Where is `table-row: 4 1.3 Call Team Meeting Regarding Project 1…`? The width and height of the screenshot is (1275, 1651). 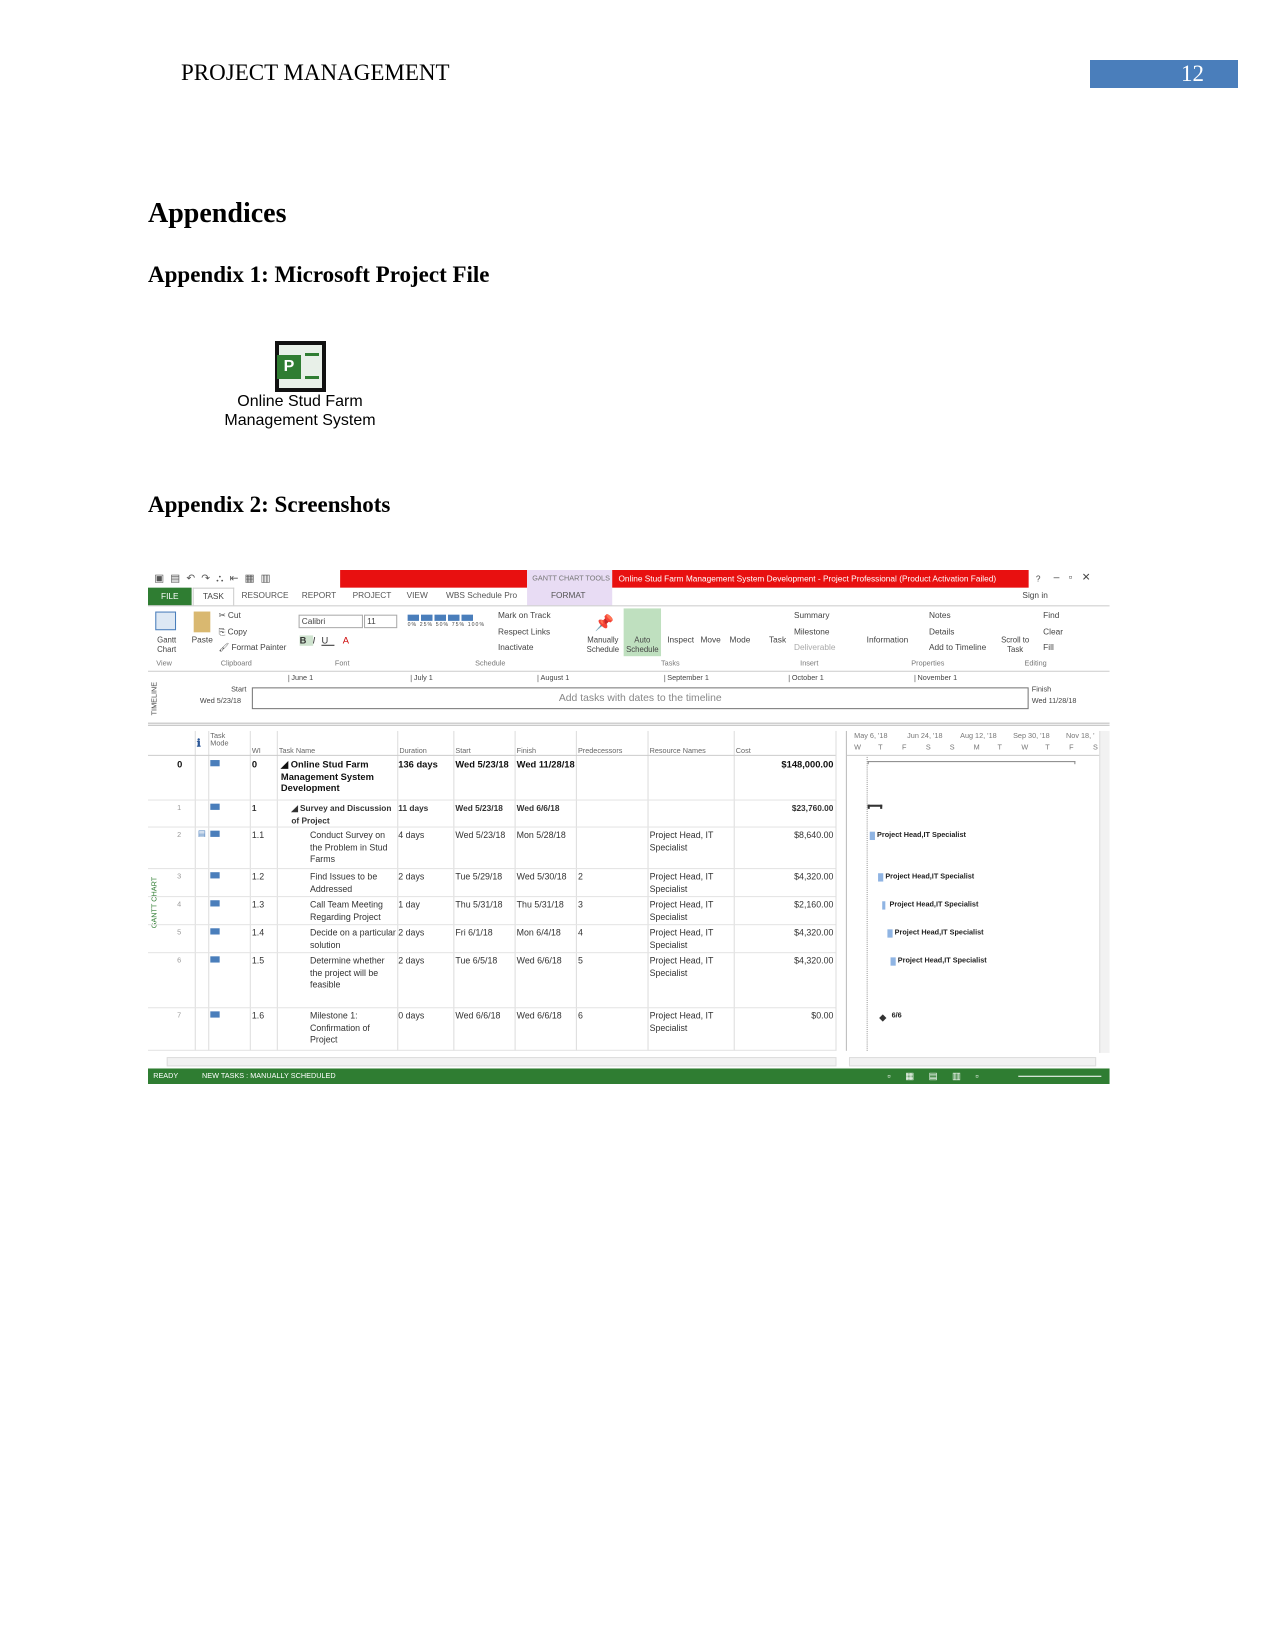 table-row: 4 1.3 Call Team Meeting Regarding Project 1… is located at coordinates (492, 911).